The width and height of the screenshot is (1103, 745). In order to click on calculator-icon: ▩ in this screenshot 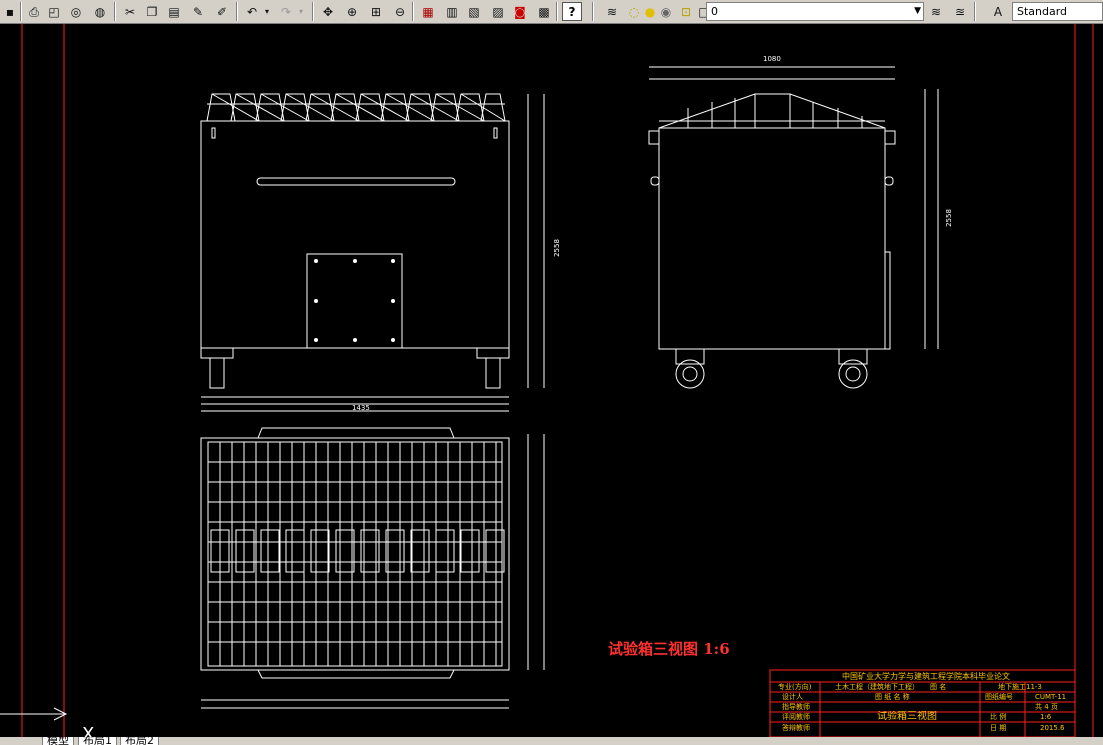, I will do `click(544, 11)`.